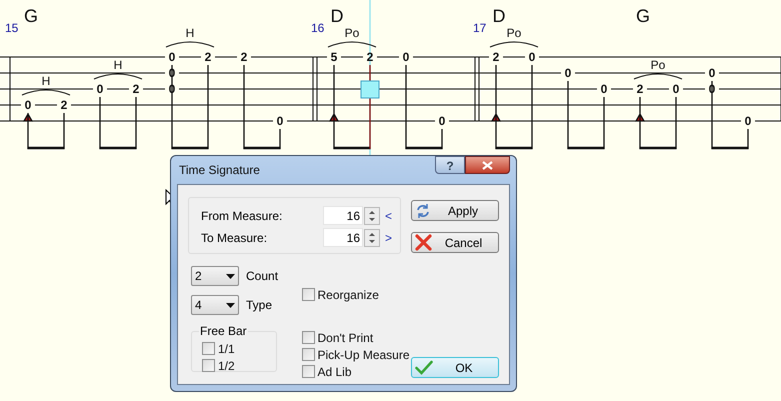 The image size is (781, 401). What do you see at coordinates (219, 170) in the screenshot?
I see `window-title: Time Signature` at bounding box center [219, 170].